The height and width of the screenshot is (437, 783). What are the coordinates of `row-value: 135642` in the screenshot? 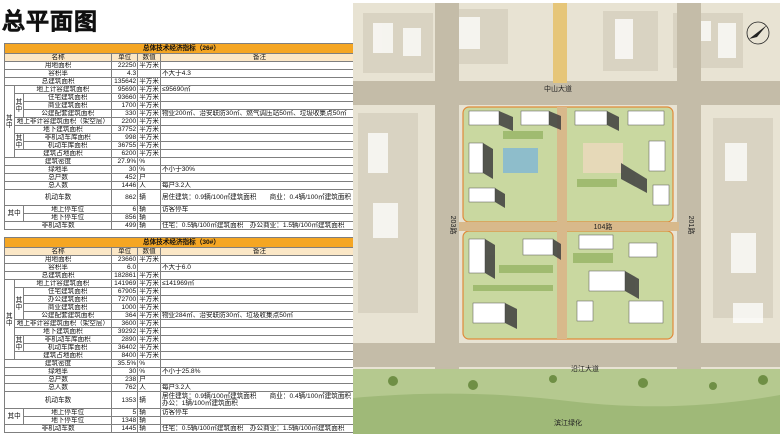 It's located at (125, 81).